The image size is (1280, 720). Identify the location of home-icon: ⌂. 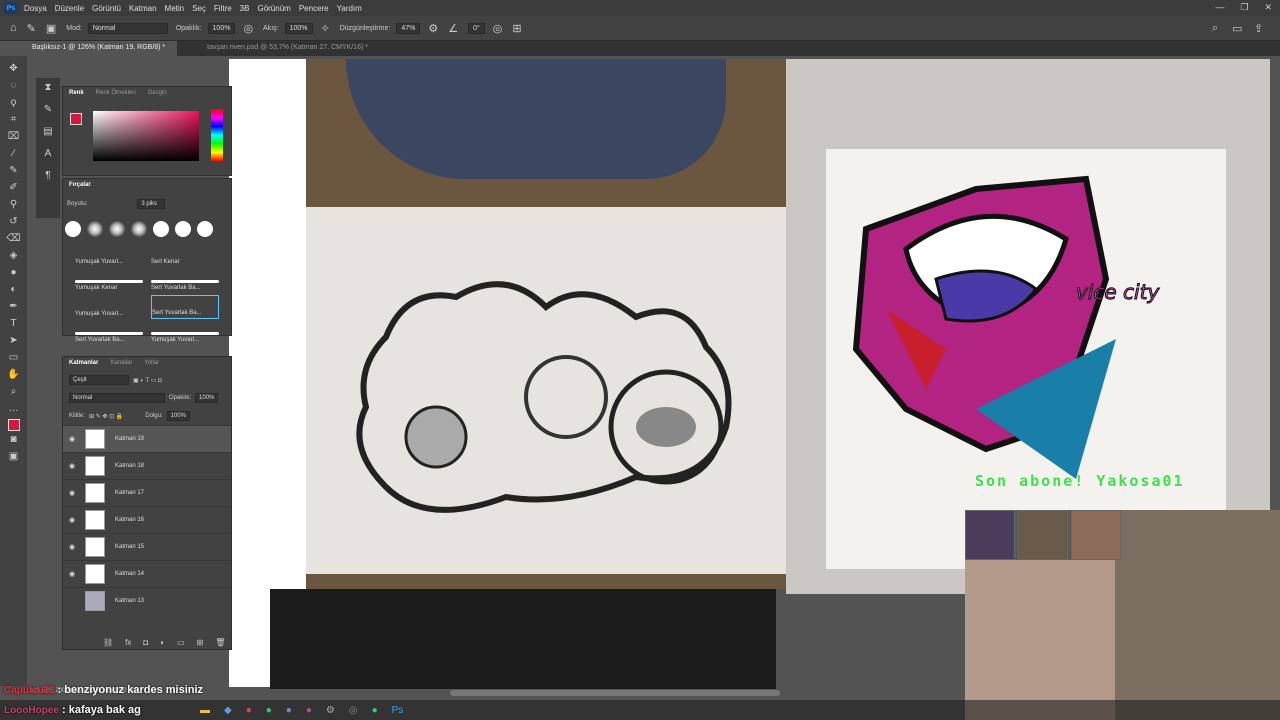
(13, 28).